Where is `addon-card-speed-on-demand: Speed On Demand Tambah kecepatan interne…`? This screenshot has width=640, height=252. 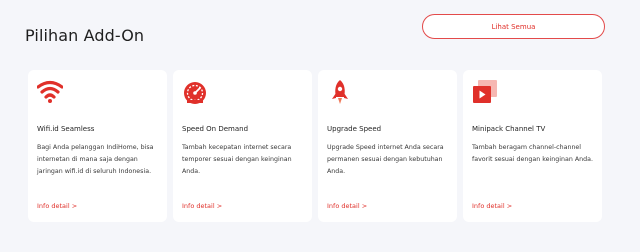
addon-card-speed-on-demand: Speed On Demand Tambah kecepatan interne… is located at coordinates (242, 146).